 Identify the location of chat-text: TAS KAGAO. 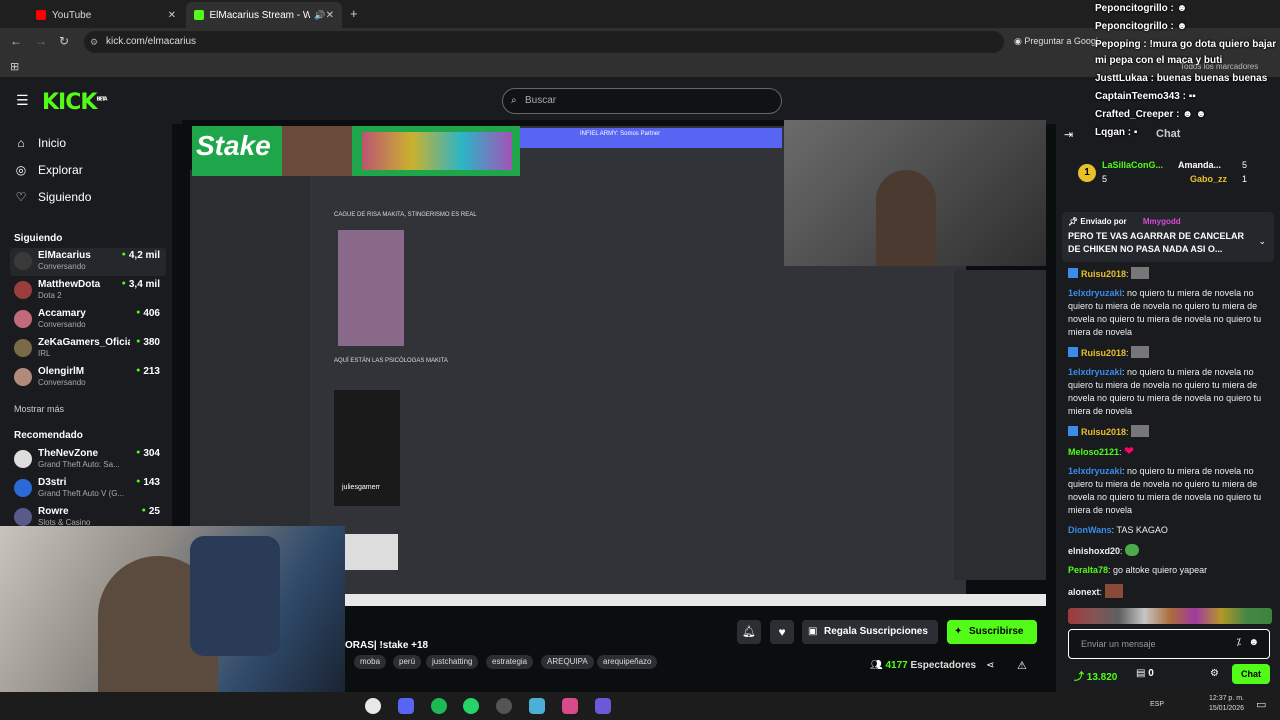
(1142, 530).